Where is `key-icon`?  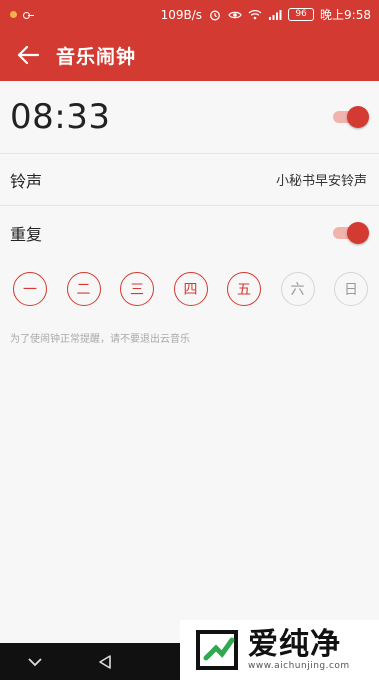
key-icon is located at coordinates (28, 15).